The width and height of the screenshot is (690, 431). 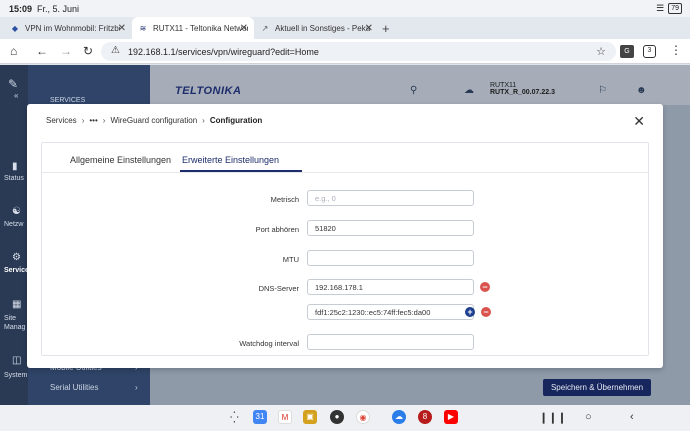 I want to click on cloud-drive-icon: ☁, so click(x=399, y=417).